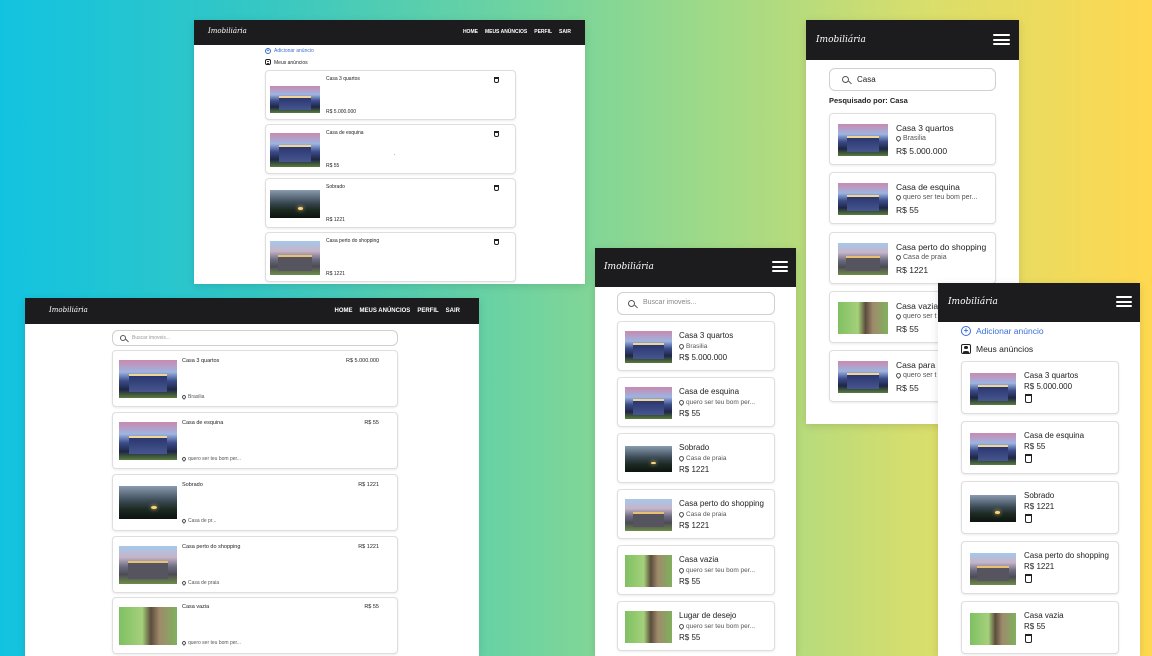 This screenshot has width=1152, height=656. What do you see at coordinates (192, 396) in the screenshot?
I see `listing-location: Brasilia` at bounding box center [192, 396].